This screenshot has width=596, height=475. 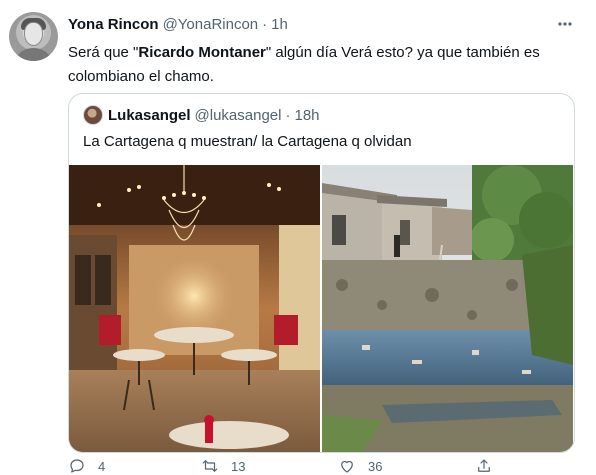 I want to click on author-handle: @YonaRincon, so click(x=211, y=24).